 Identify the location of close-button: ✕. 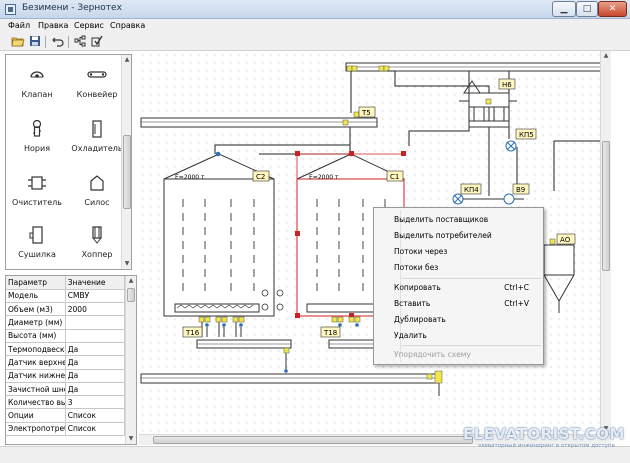
(612, 9).